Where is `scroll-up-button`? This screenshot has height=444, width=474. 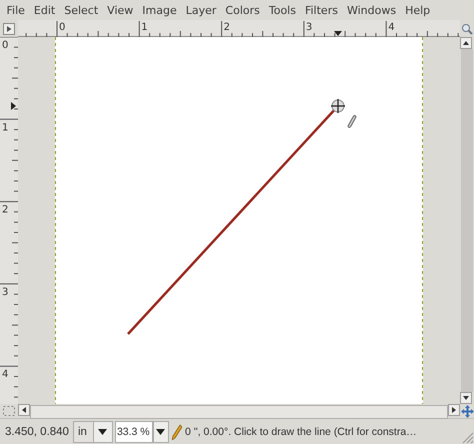 scroll-up-button is located at coordinates (466, 43).